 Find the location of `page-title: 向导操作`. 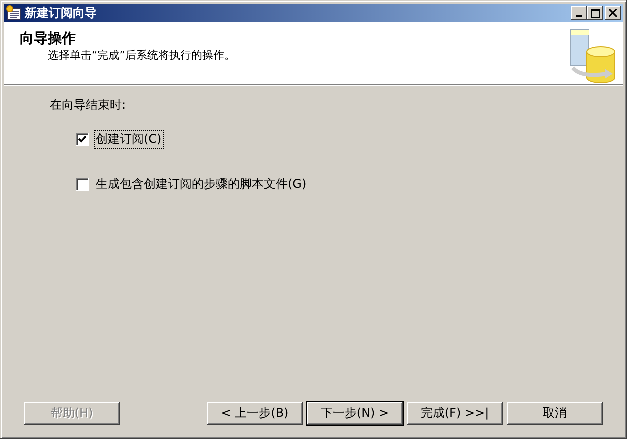

page-title: 向导操作 is located at coordinates (48, 39).